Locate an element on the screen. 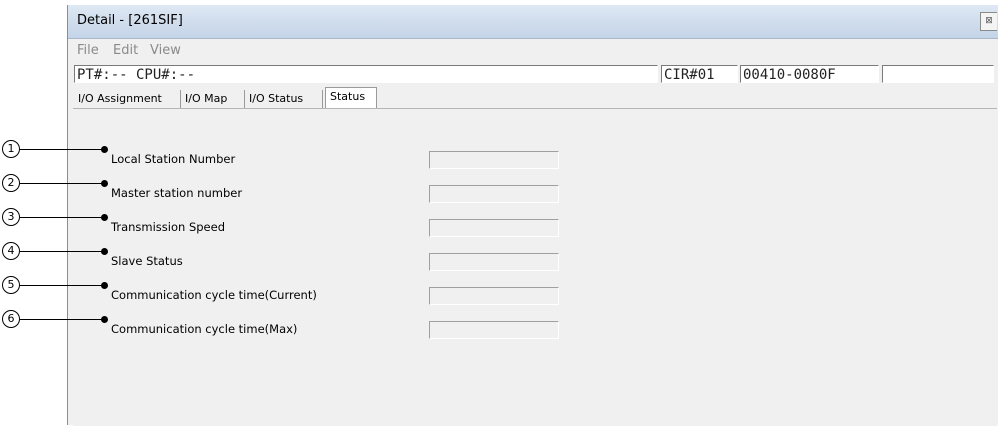 This screenshot has height=426, width=998. master-station-number-label: Master station number is located at coordinates (177, 193).